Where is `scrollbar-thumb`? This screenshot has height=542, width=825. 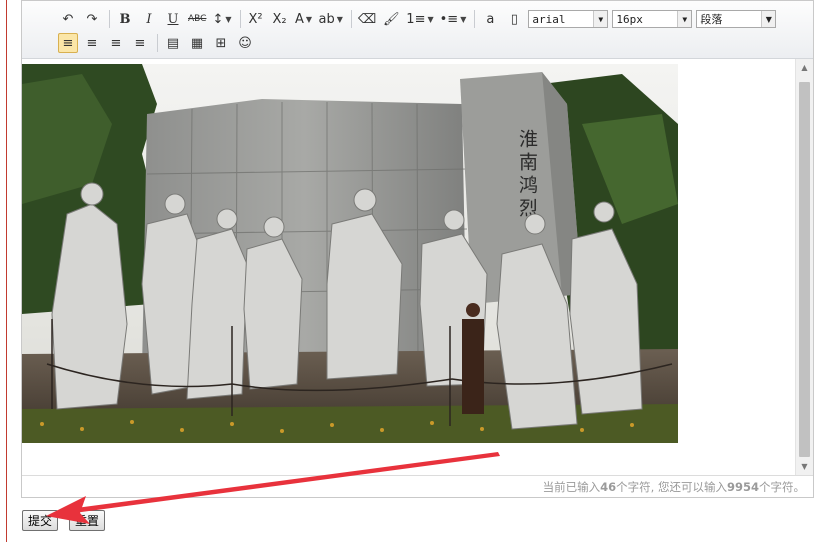 scrollbar-thumb is located at coordinates (804, 269).